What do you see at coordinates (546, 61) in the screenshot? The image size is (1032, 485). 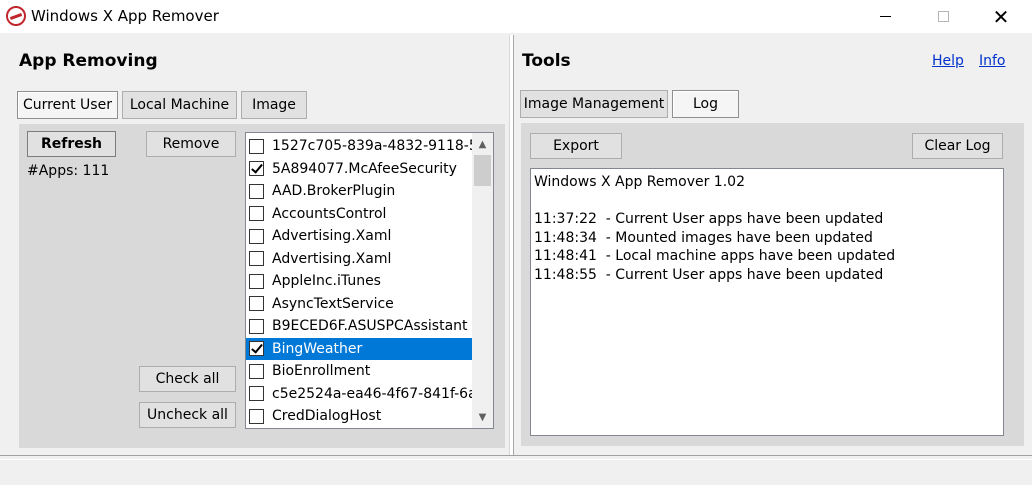 I see `tools-heading: Tools` at bounding box center [546, 61].